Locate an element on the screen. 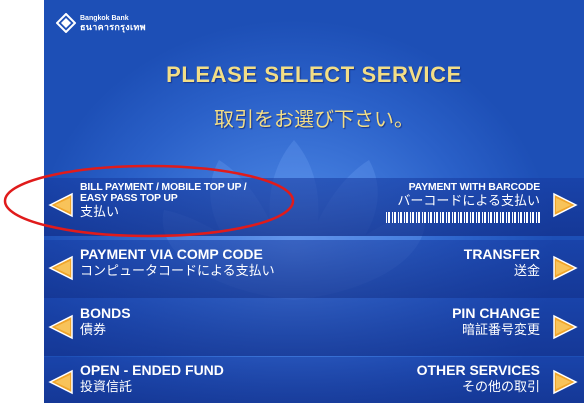 This screenshot has width=584, height=403. barcode-payment-label-jp: バーコードによる支払い is located at coordinates (468, 201).